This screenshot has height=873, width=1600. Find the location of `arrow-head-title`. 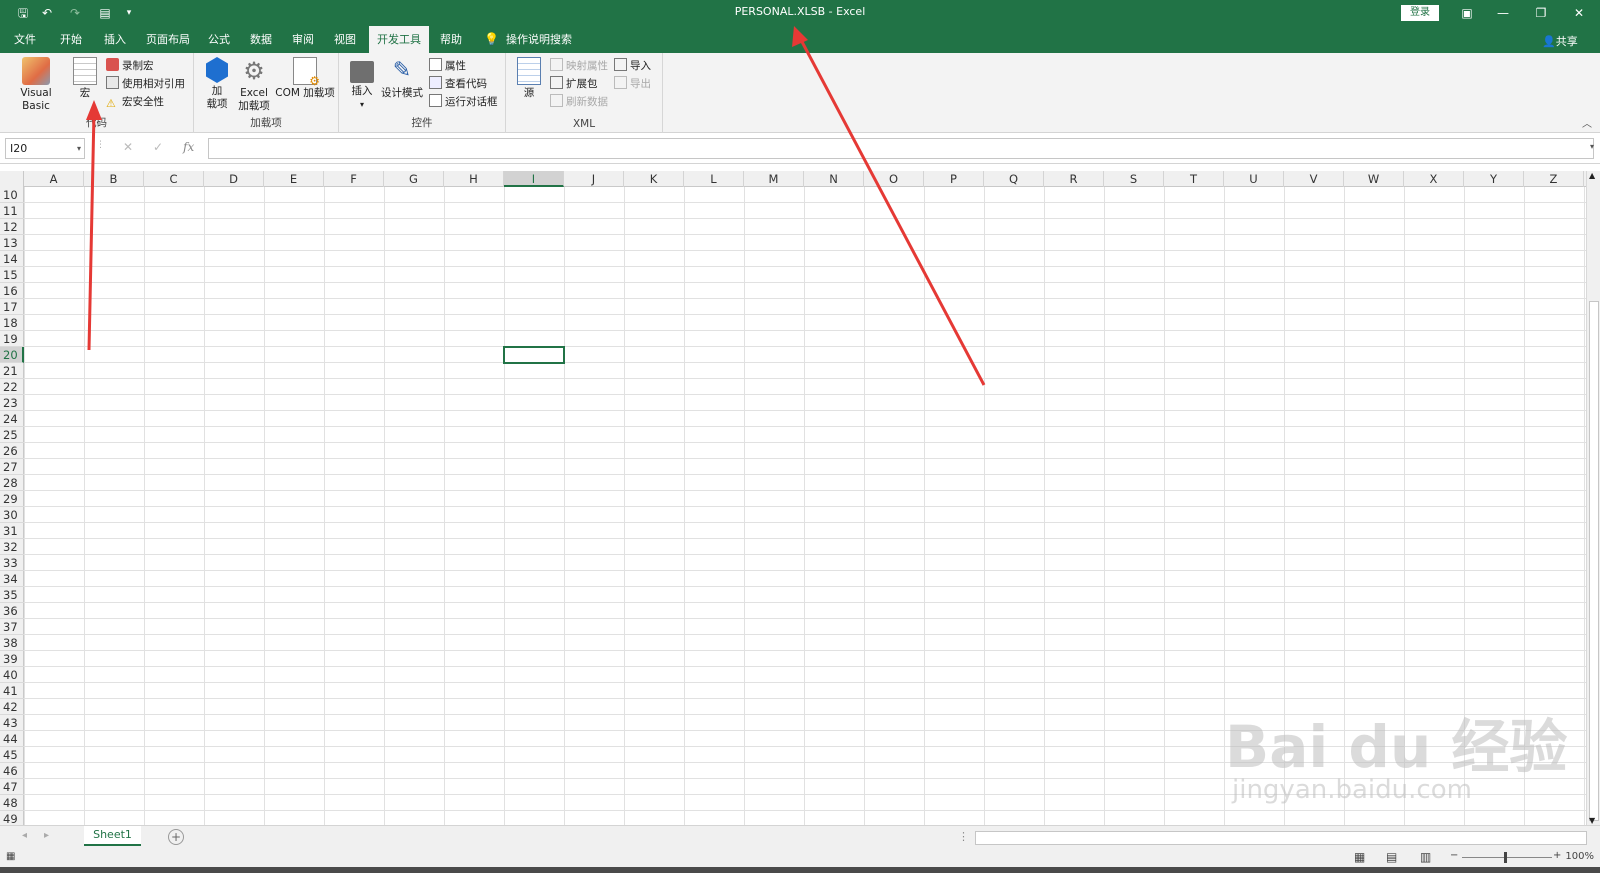

arrow-head-title is located at coordinates (800, 36).